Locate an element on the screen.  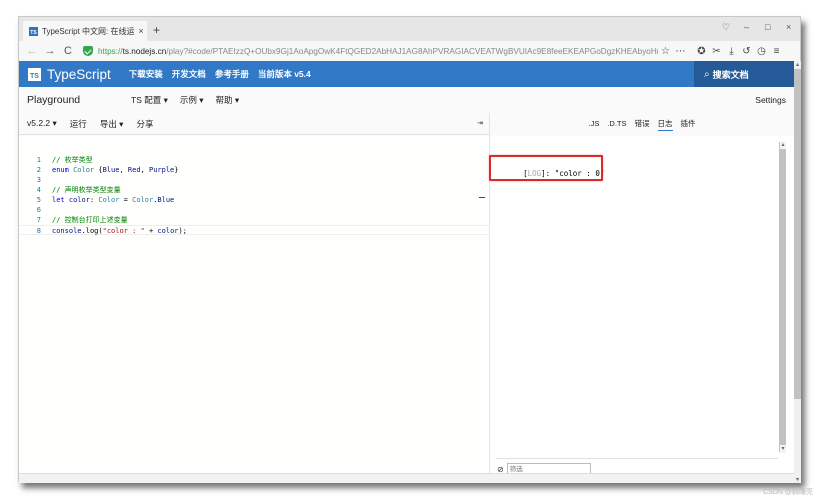
code-token: ); is located at coordinates (182, 231).